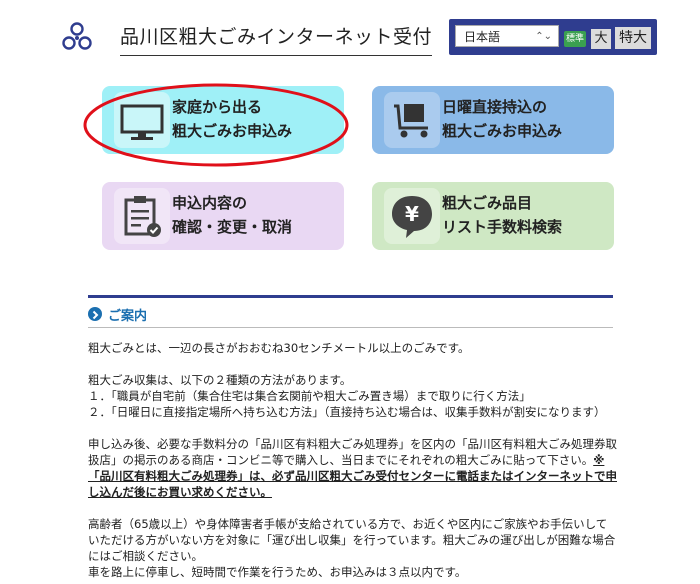 The width and height of the screenshot is (700, 584). What do you see at coordinates (128, 316) in the screenshot?
I see `notice-heading-text: ご案内` at bounding box center [128, 316].